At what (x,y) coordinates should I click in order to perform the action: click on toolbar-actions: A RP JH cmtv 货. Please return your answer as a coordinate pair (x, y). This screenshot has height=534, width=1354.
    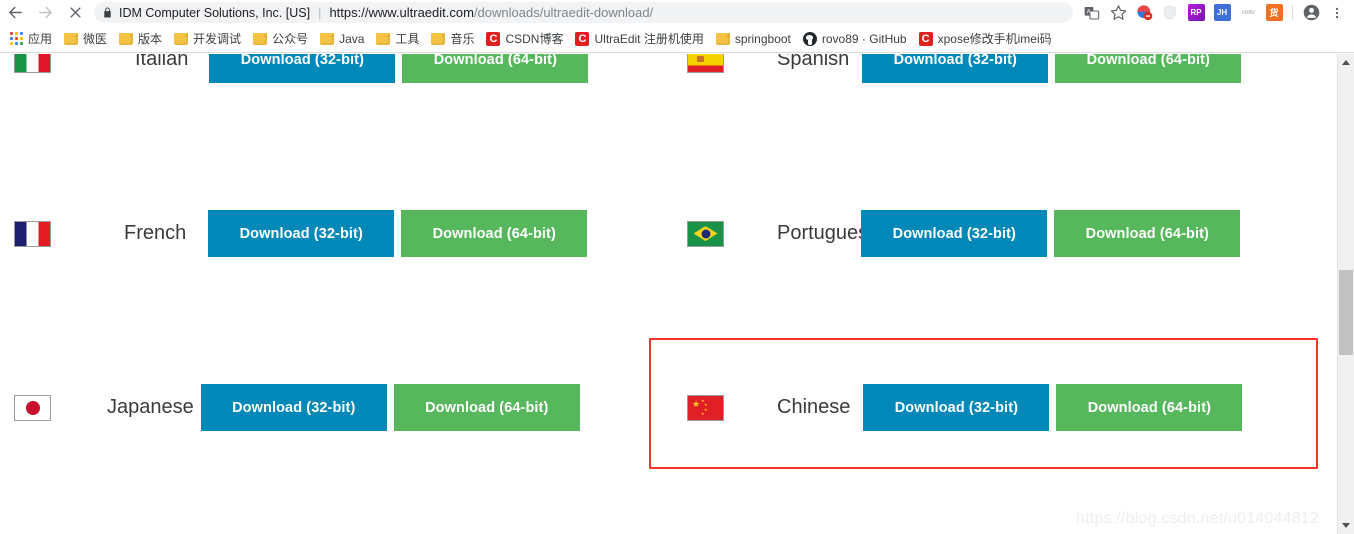
    Looking at the image, I should click on (1216, 12).